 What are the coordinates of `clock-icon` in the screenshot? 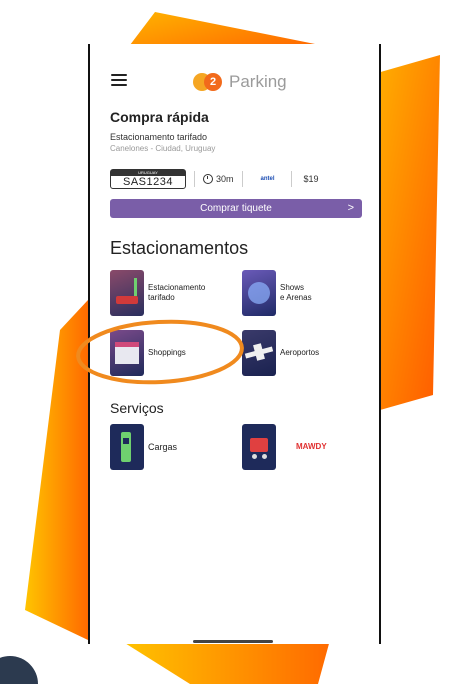 It's located at (208, 179).